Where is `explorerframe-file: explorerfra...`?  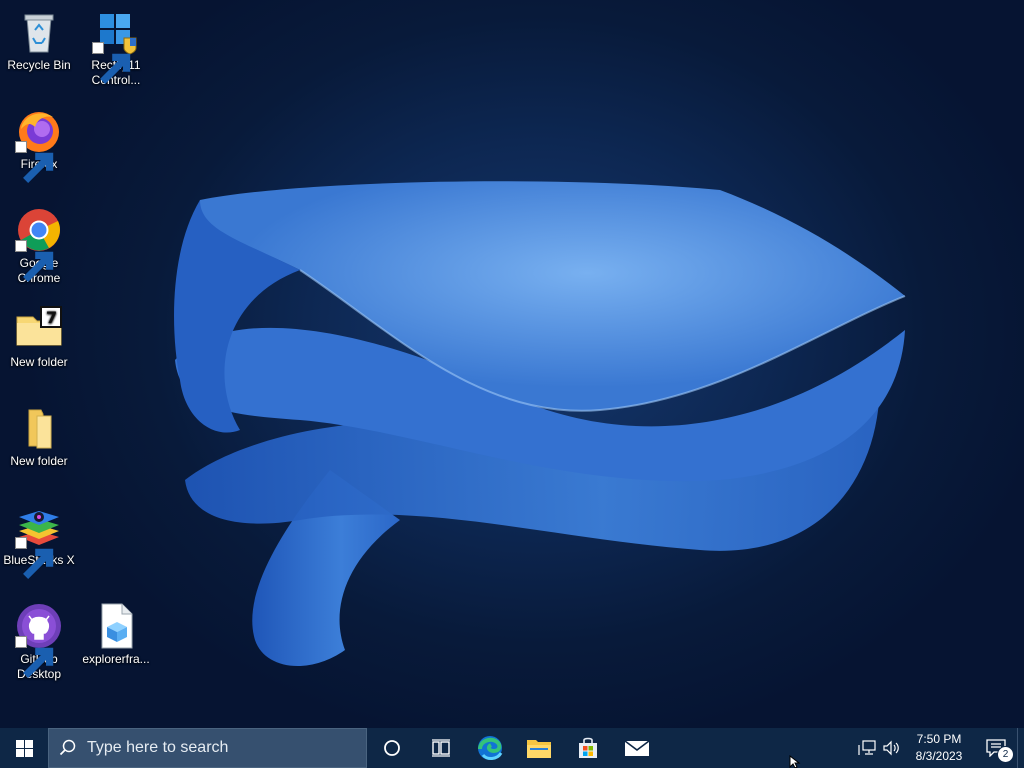 explorerframe-file: explorerfra... is located at coordinates (116, 634).